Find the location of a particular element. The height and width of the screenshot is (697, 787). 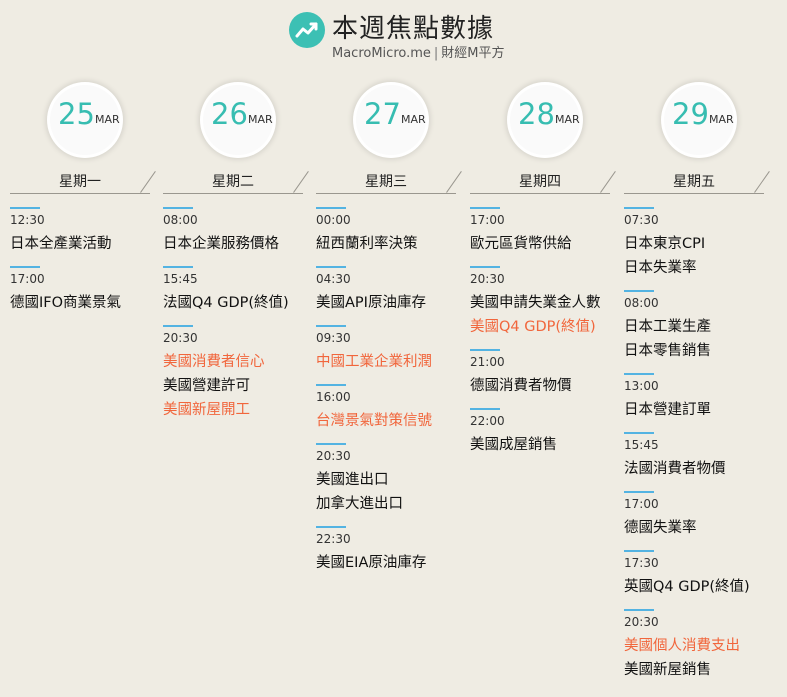

event-group: 17:30 英國Q4 GDP(終值) is located at coordinates (704, 574).